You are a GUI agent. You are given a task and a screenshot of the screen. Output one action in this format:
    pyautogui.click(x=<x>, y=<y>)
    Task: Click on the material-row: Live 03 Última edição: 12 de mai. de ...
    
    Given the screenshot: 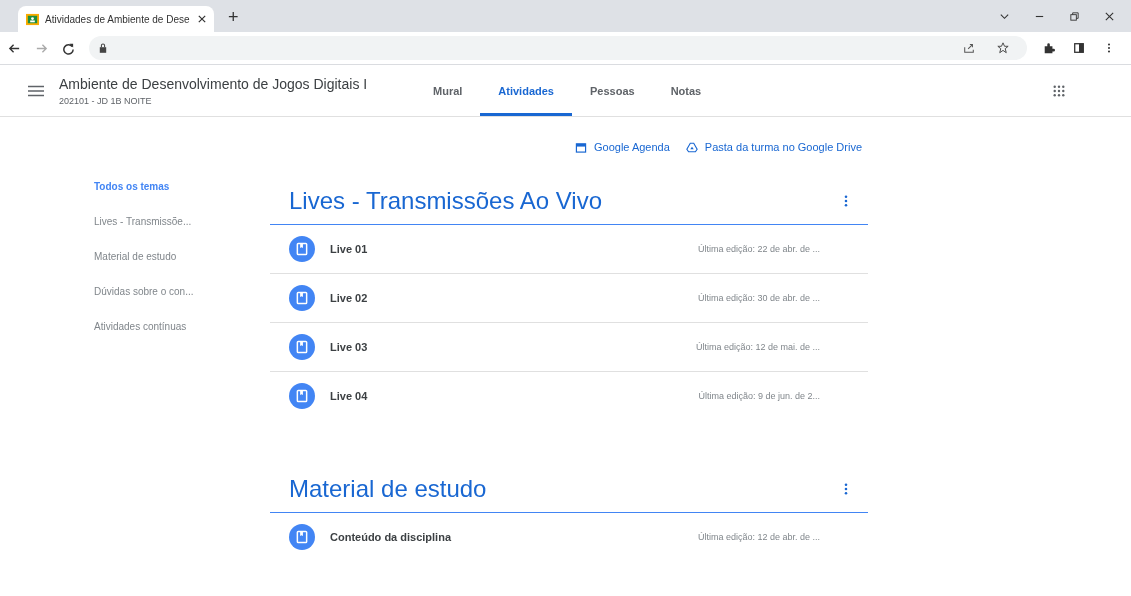 What is the action you would take?
    pyautogui.click(x=569, y=347)
    